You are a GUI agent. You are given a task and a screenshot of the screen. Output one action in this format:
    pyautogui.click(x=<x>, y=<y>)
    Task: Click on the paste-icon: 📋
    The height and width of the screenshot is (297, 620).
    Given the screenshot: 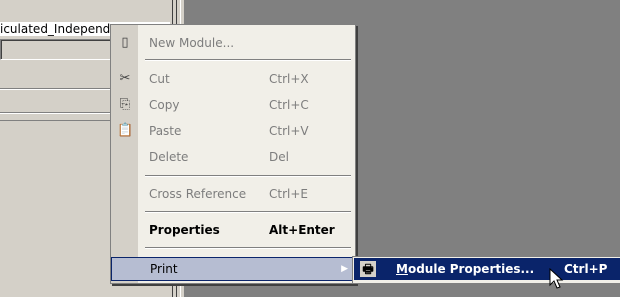 What is the action you would take?
    pyautogui.click(x=125, y=130)
    